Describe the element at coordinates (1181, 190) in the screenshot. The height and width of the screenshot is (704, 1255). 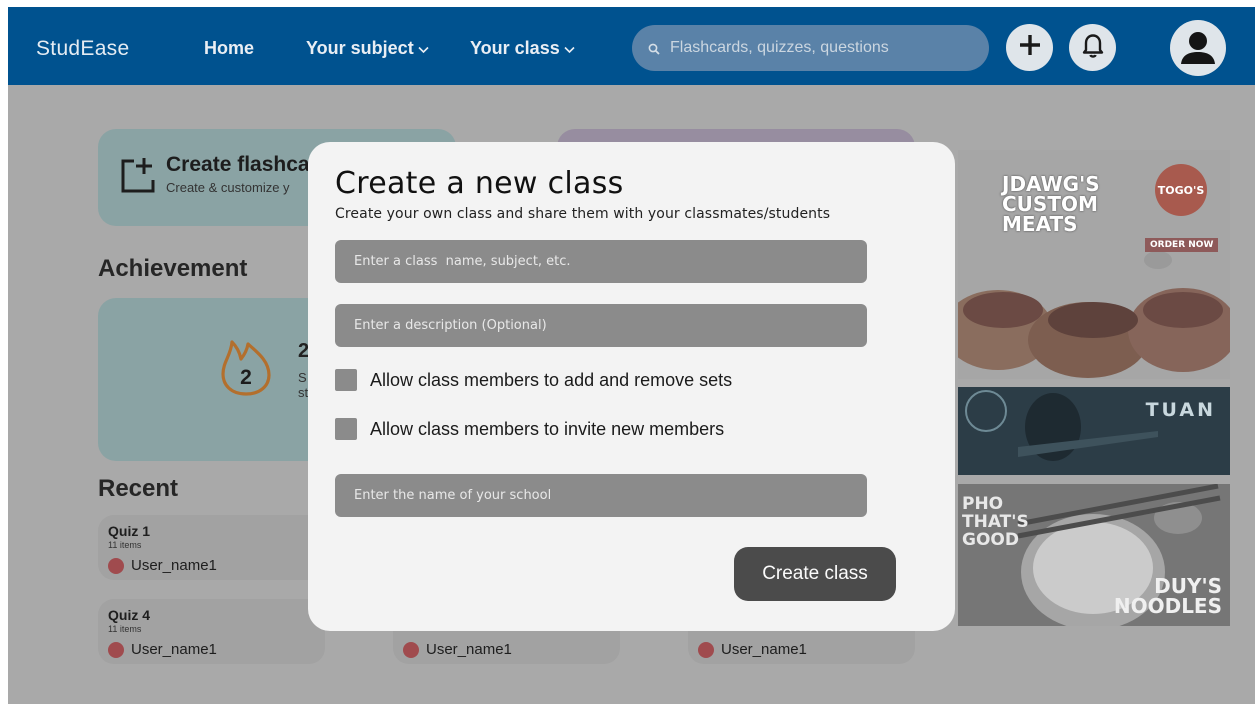
I see `ad-brand-logo: TOGO'S` at that location.